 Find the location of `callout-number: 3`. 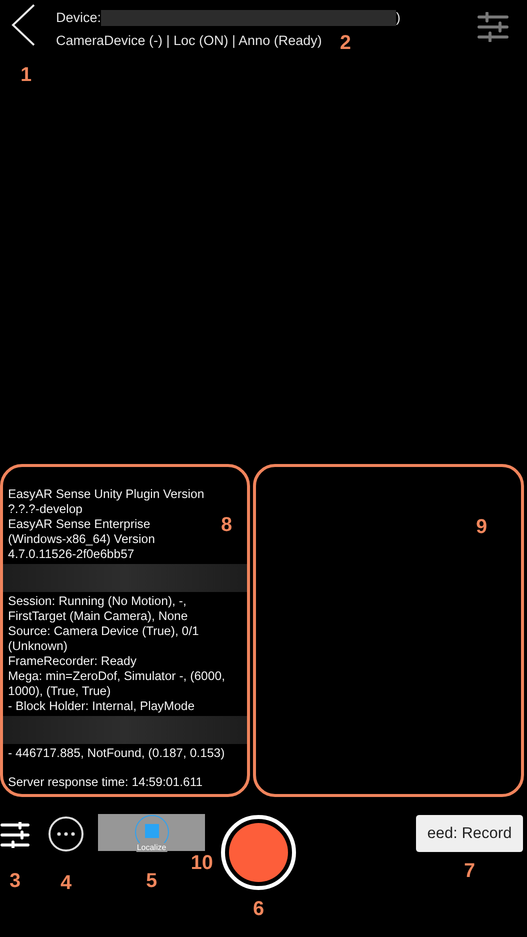

callout-number: 3 is located at coordinates (15, 881).